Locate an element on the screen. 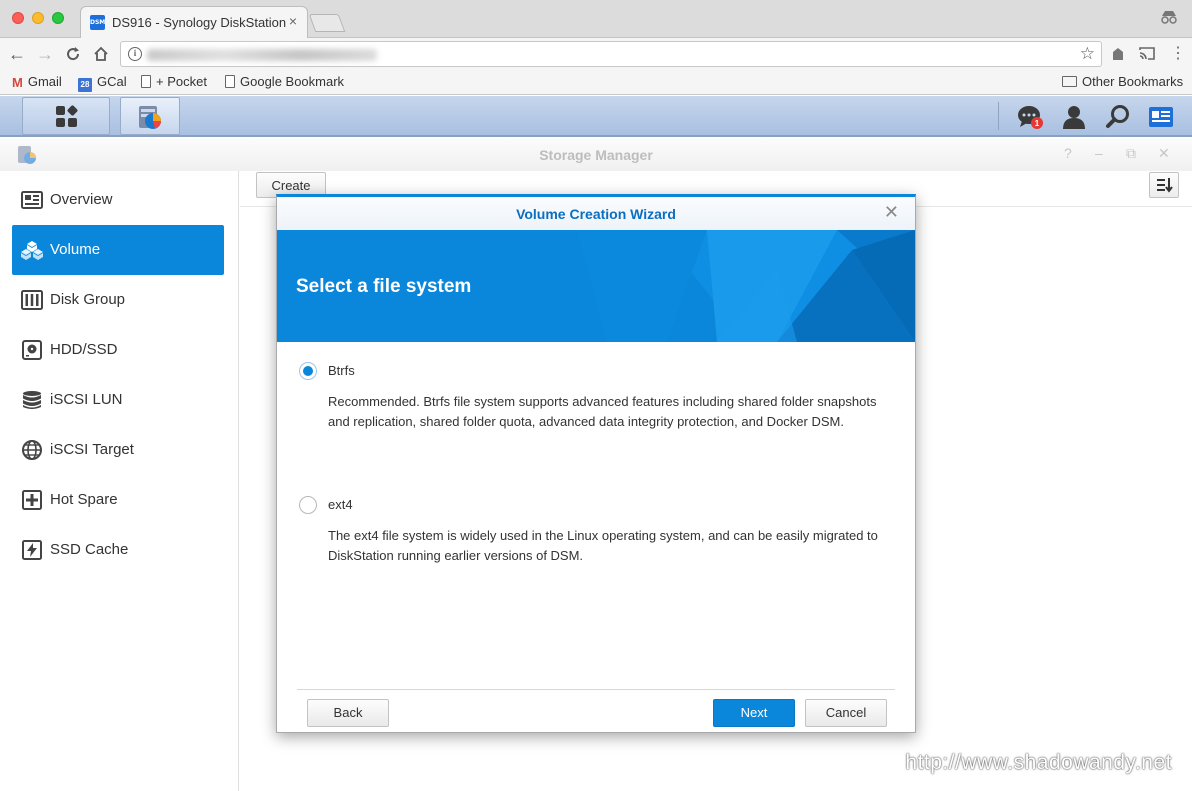 The height and width of the screenshot is (791, 1192). ext4-radio is located at coordinates (308, 505).